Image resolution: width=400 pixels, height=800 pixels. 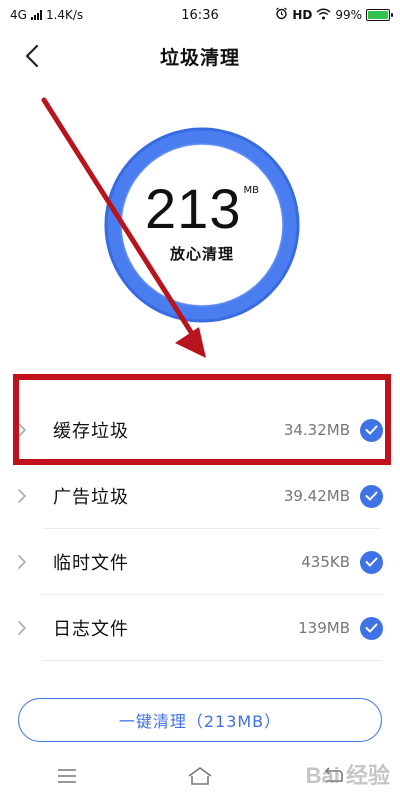 What do you see at coordinates (193, 208) in the screenshot?
I see `junk-size-value: 213` at bounding box center [193, 208].